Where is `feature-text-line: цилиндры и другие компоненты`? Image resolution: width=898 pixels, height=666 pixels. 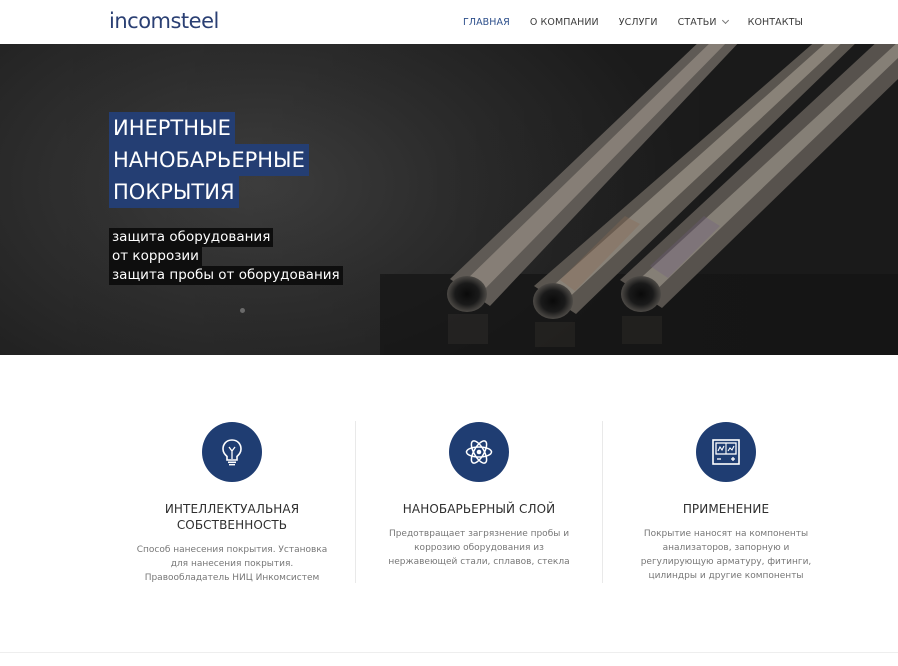
feature-text-line: цилиндры и другие компоненты is located at coordinates (726, 576).